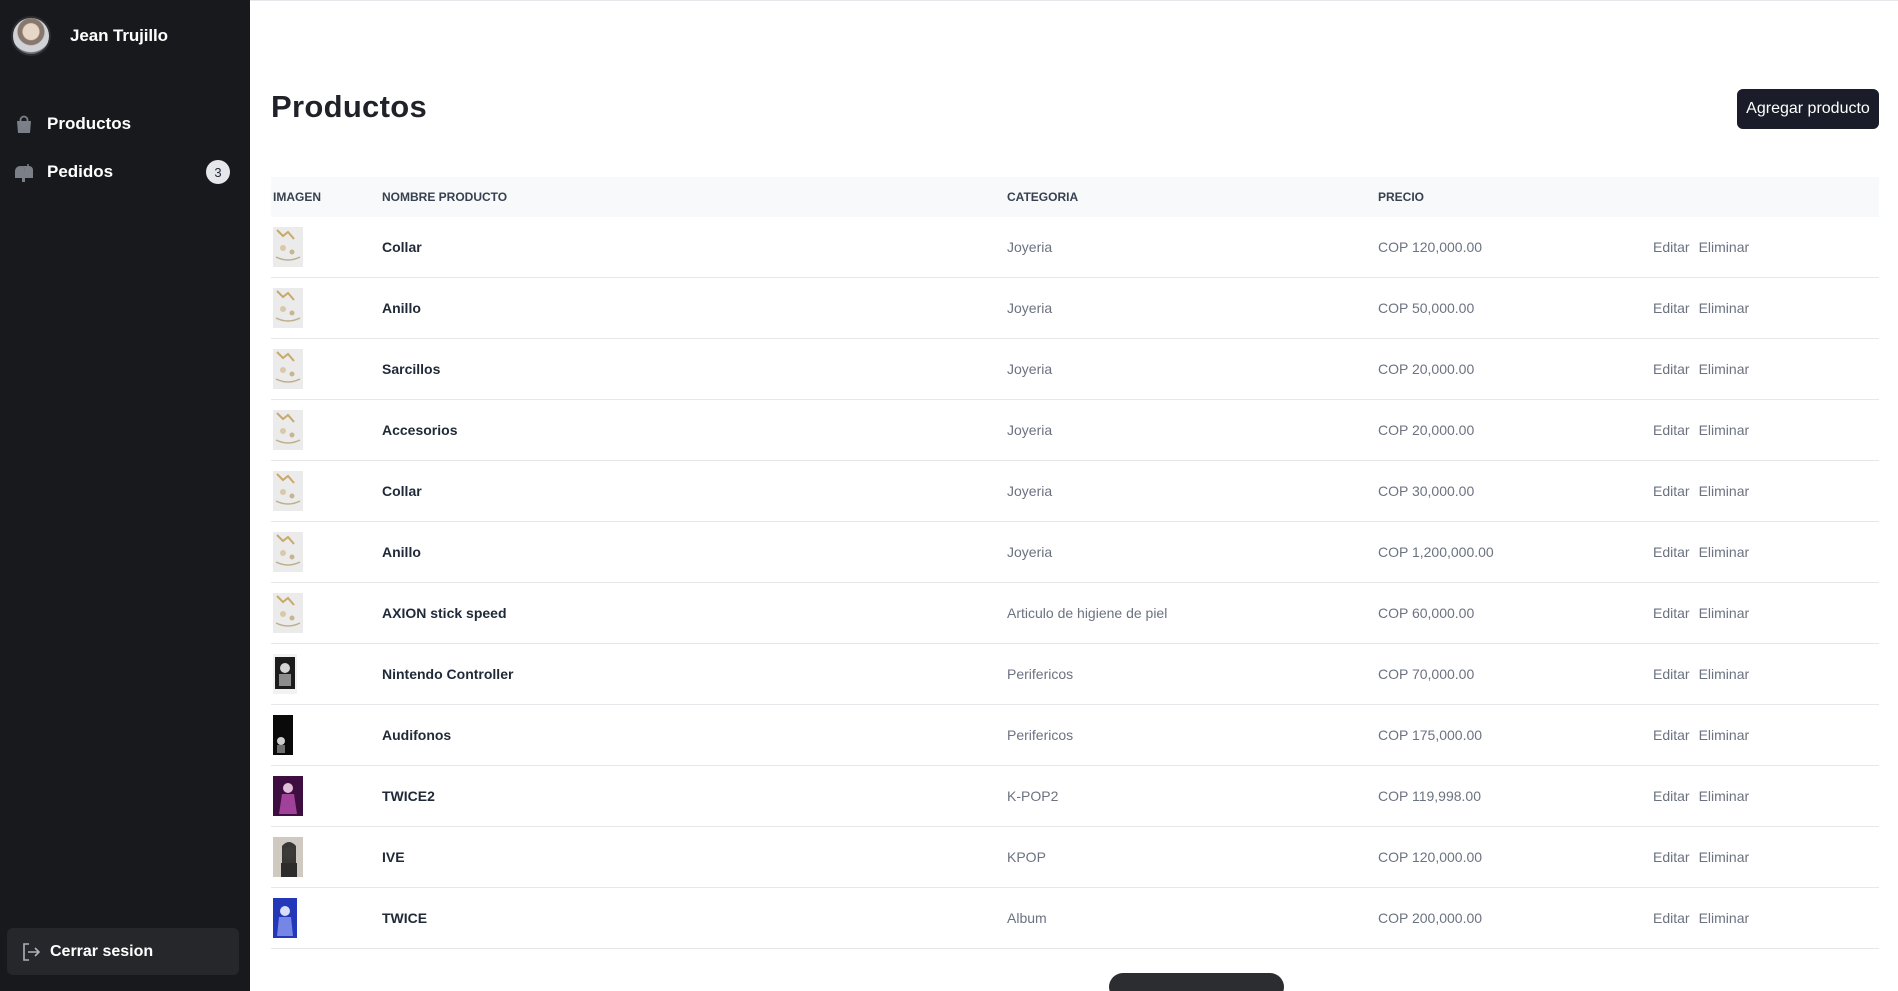 The width and height of the screenshot is (1898, 991). Describe the element at coordinates (1196, 982) in the screenshot. I see `floating-toolbar` at that location.